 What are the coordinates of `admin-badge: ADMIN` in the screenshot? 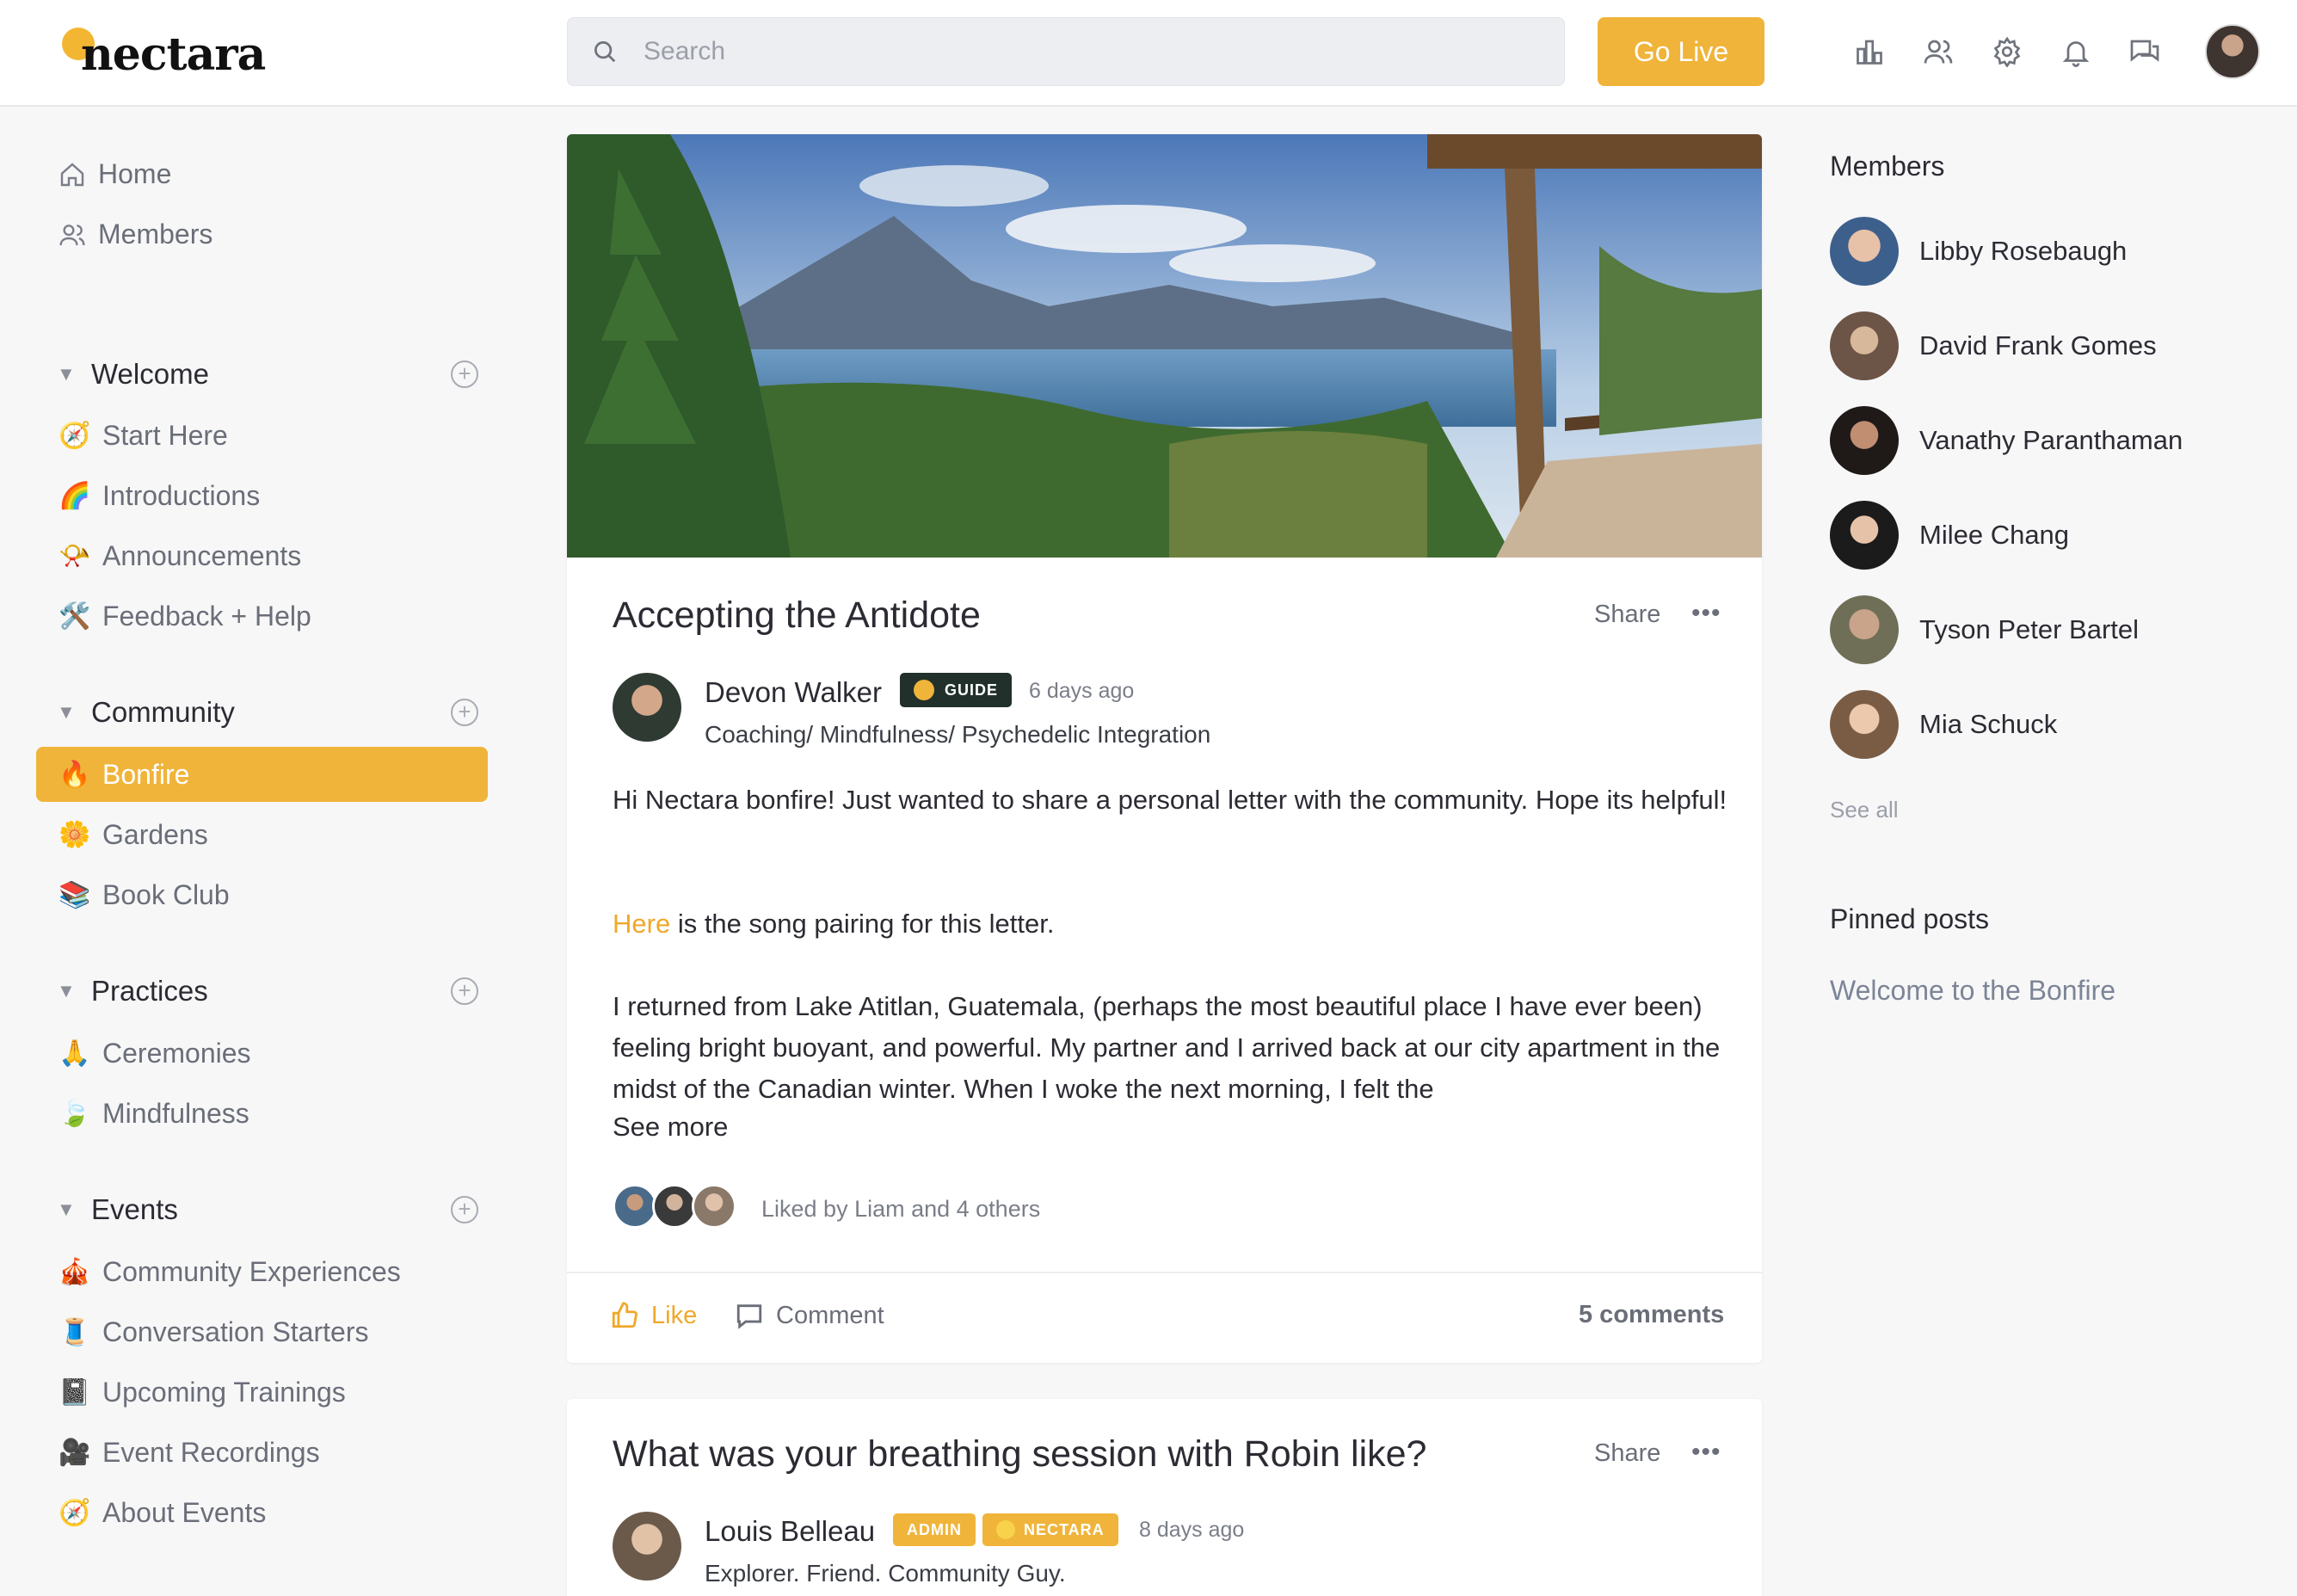 It's located at (934, 1529).